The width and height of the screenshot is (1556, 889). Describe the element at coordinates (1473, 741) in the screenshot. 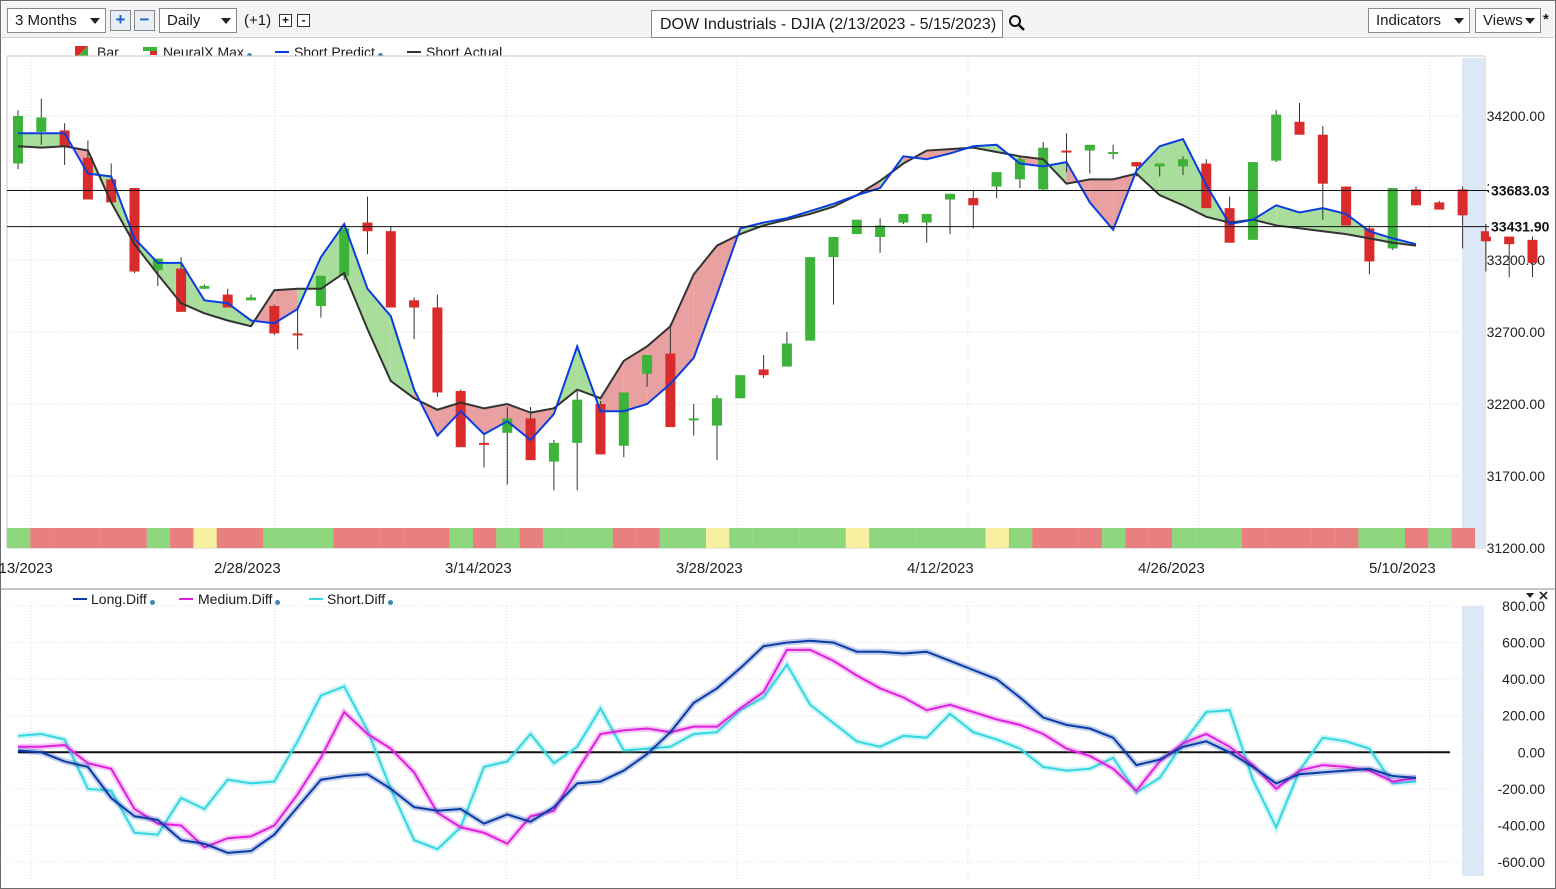

I see `projection-band` at that location.